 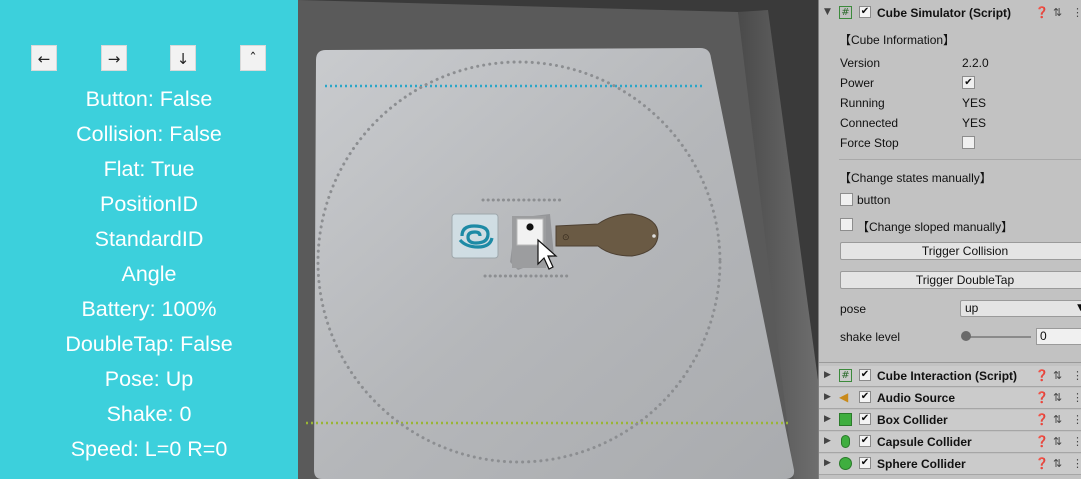 I want to click on power-checkbox: ✔, so click(x=968, y=82).